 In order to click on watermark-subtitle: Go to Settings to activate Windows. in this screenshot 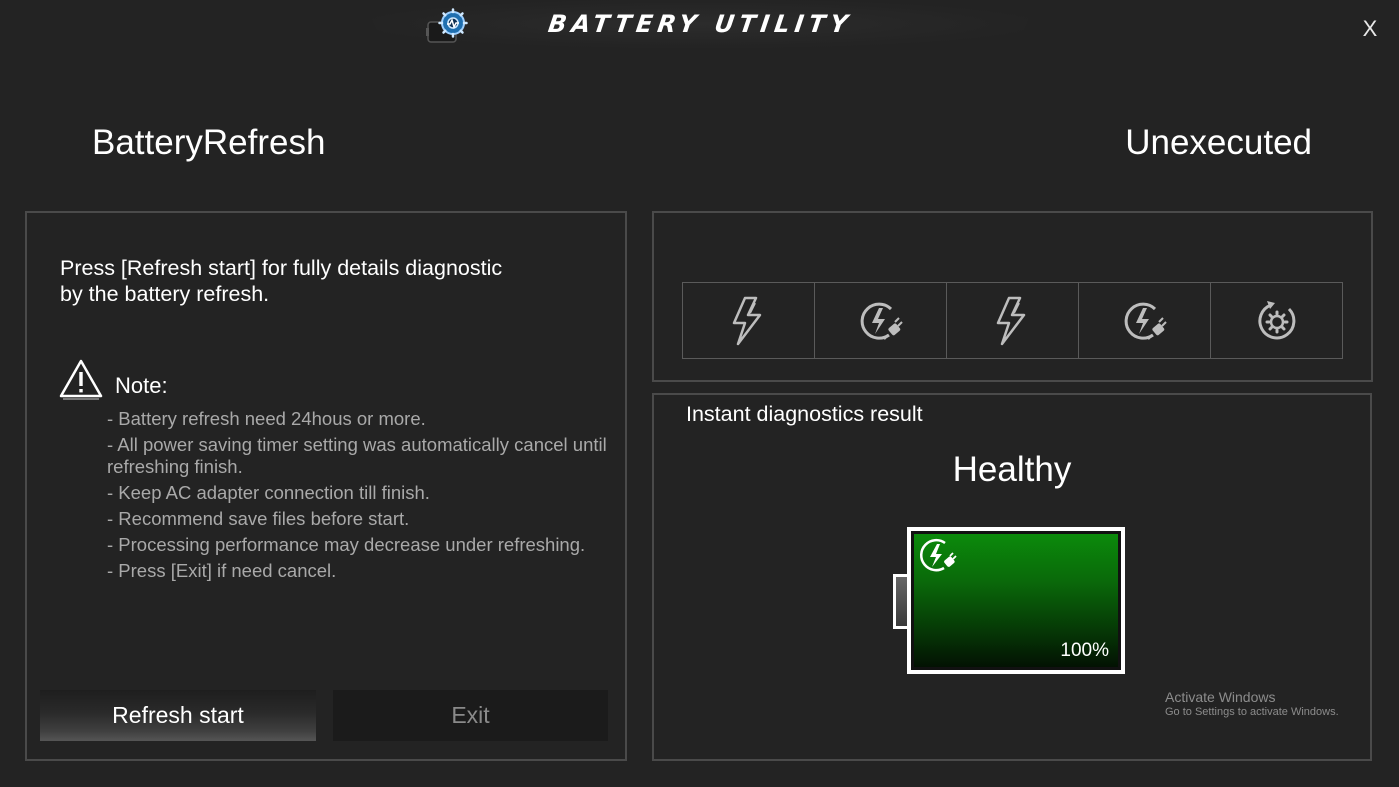, I will do `click(1252, 712)`.